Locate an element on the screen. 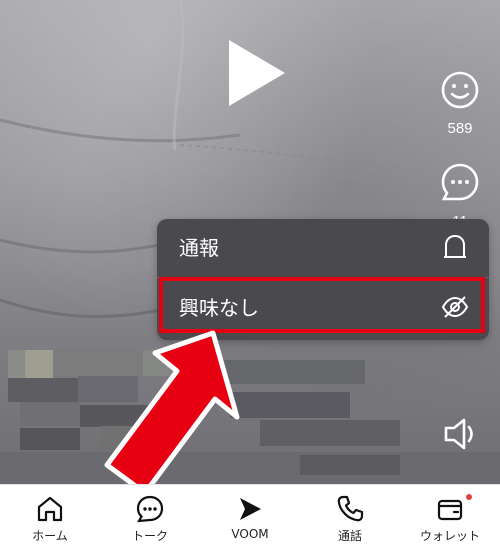  voom-play-icon is located at coordinates (250, 509).